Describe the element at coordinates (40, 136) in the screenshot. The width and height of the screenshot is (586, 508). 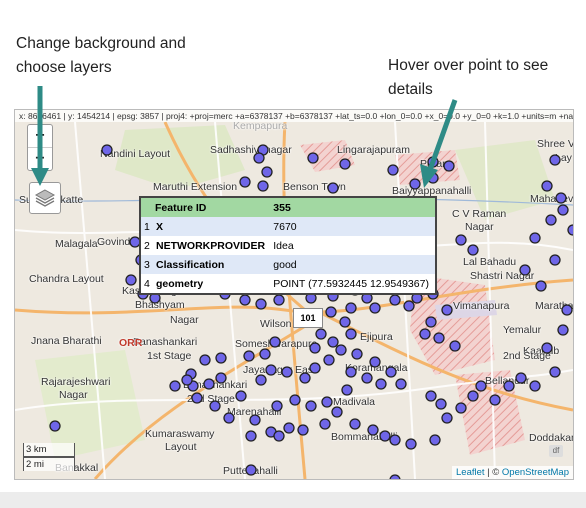
I see `zoom-in-button: +` at that location.